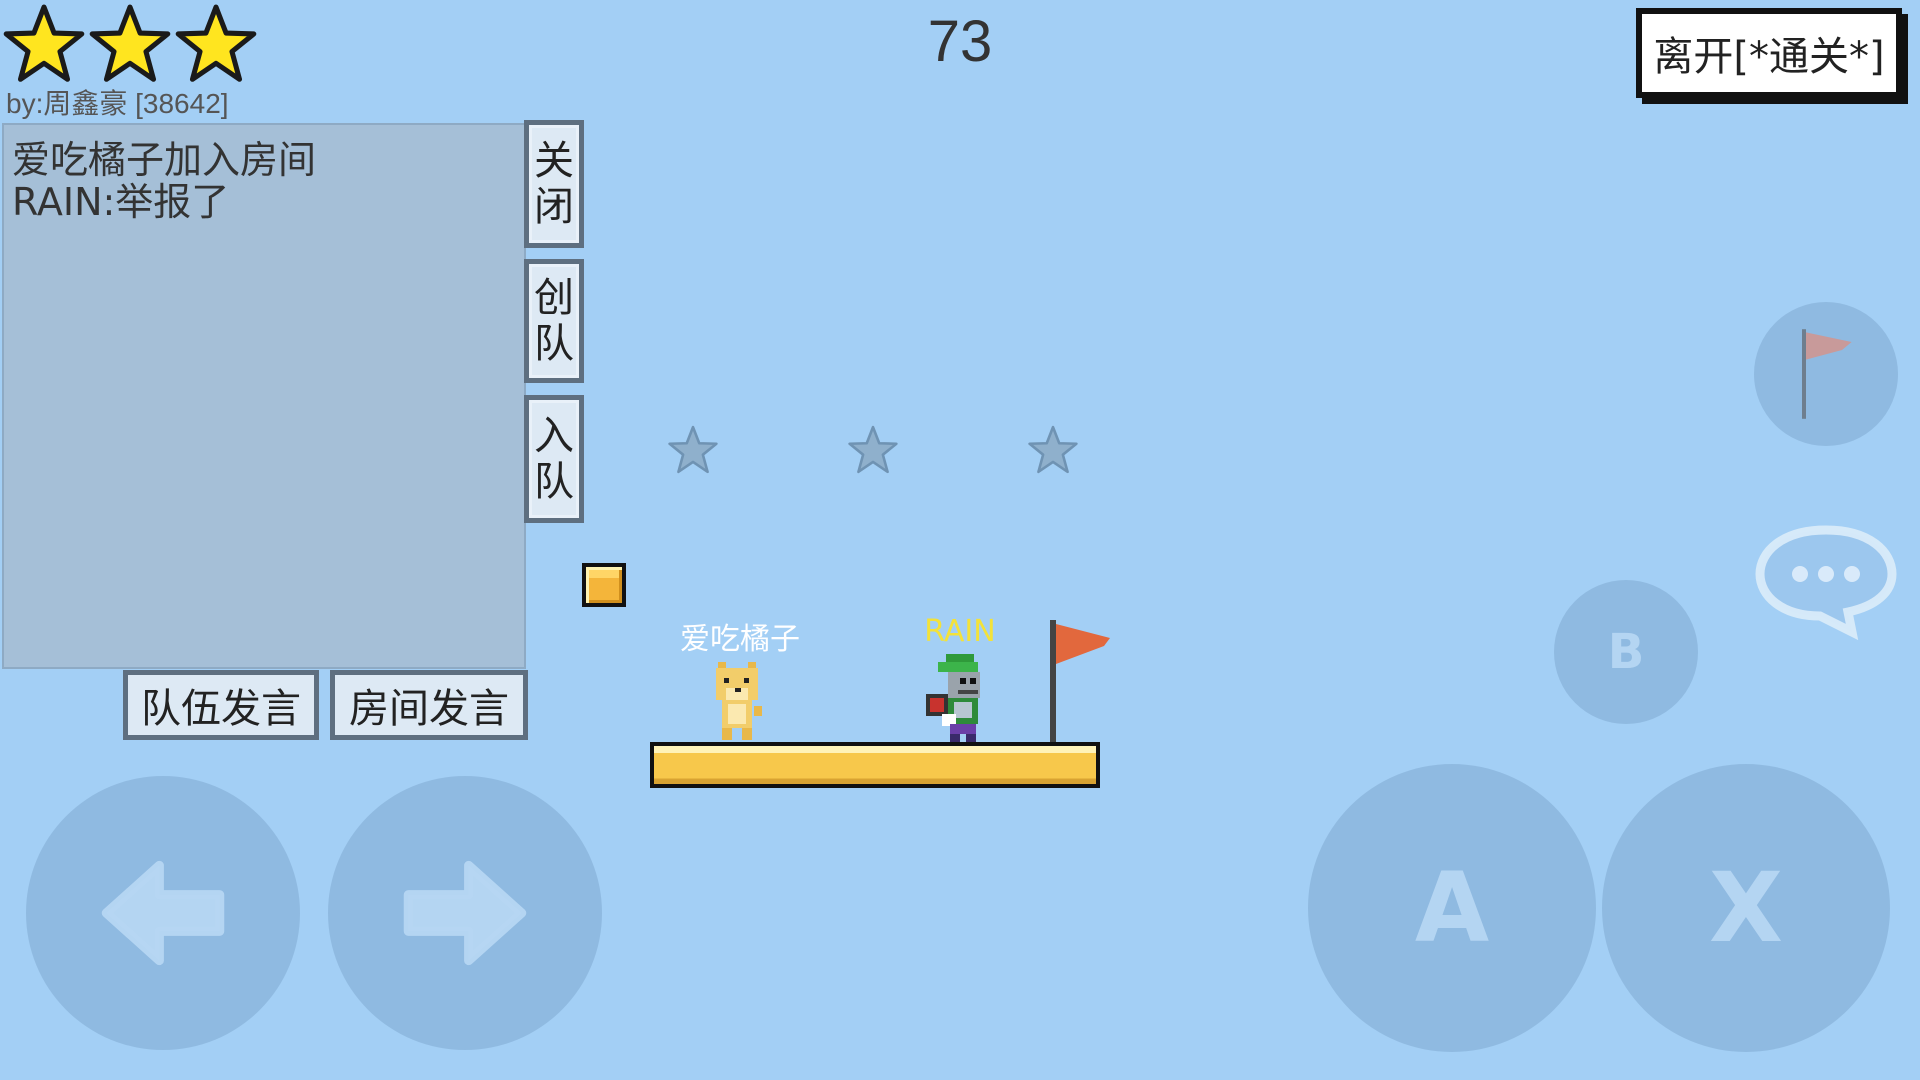  Describe the element at coordinates (958, 699) in the screenshot. I see `rain-player-sprite` at that location.